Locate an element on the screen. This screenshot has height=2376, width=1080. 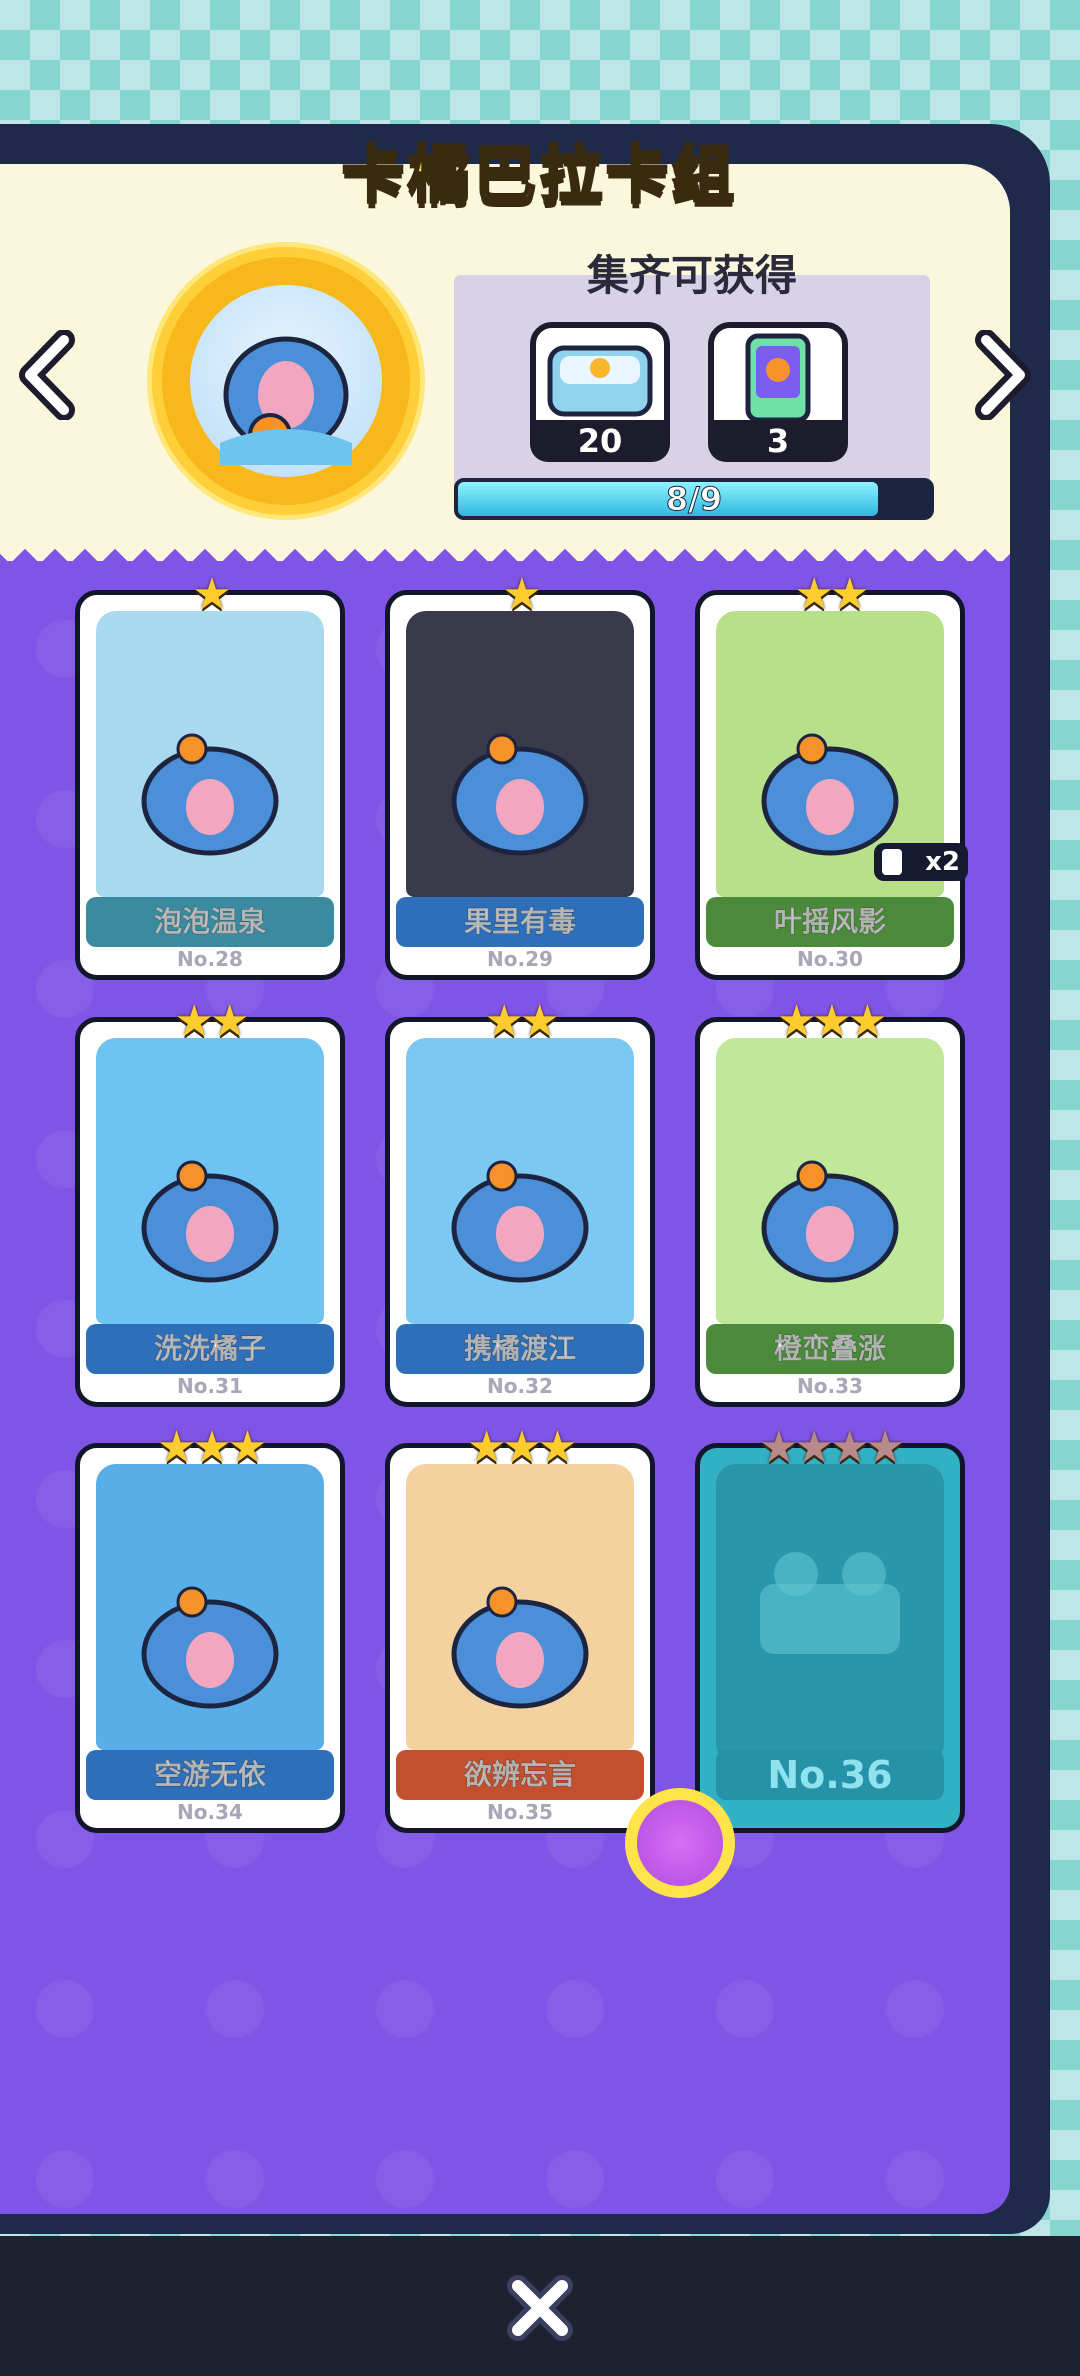
reward-item-chest: 20 is located at coordinates (600, 392).